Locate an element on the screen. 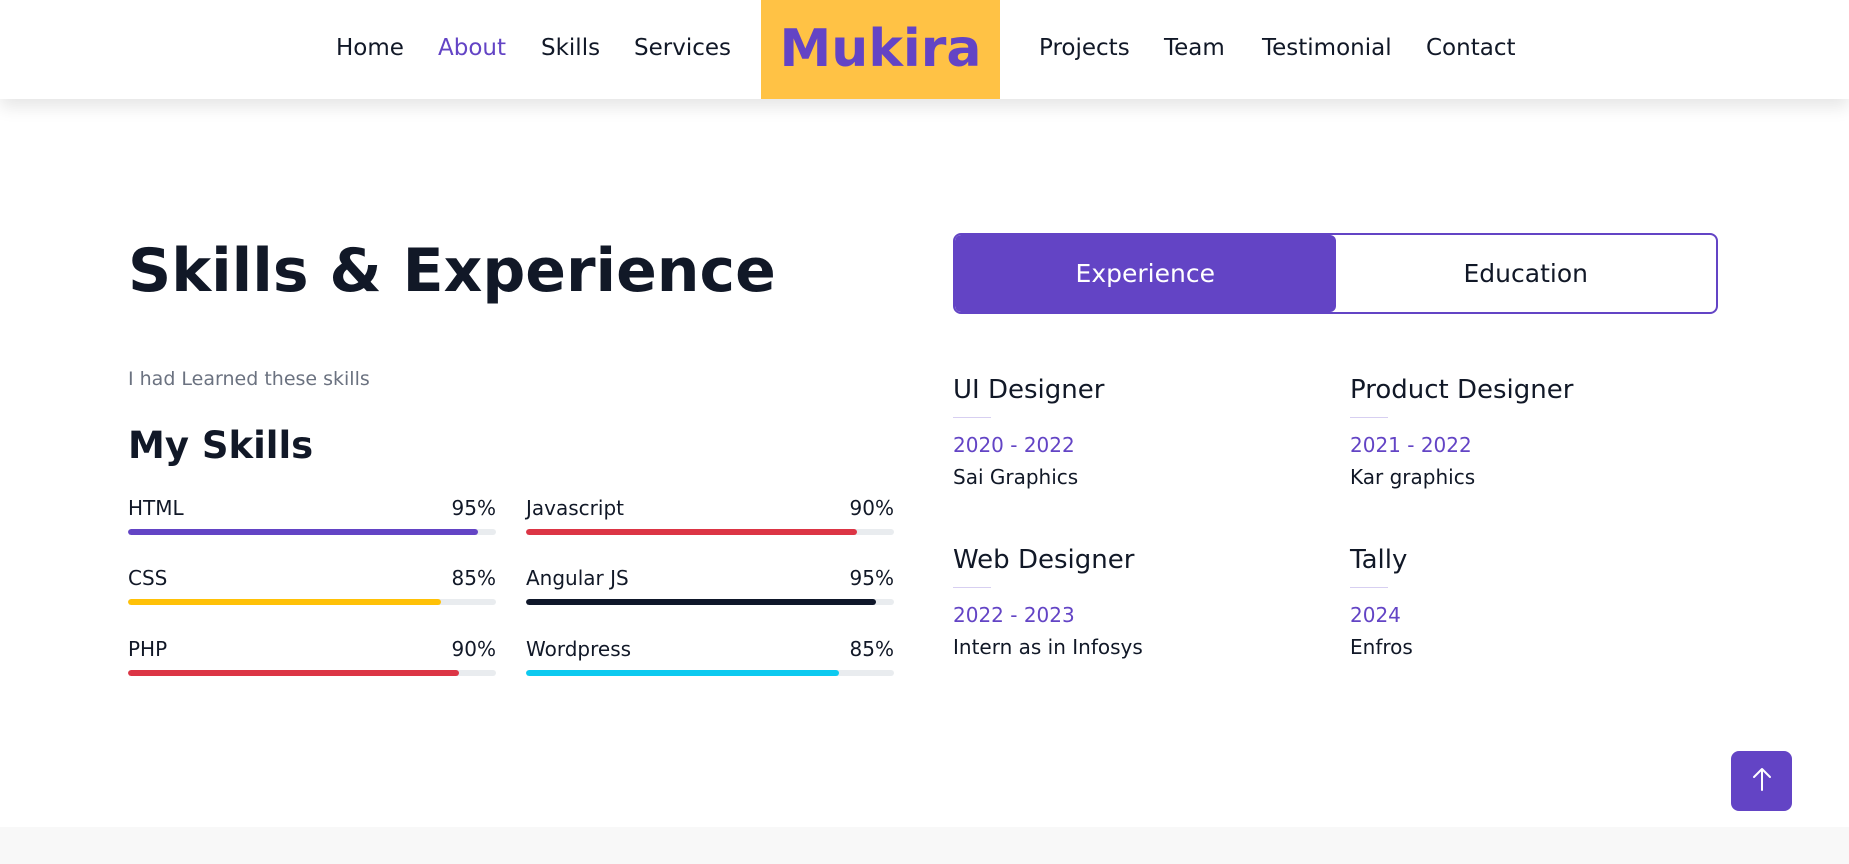 Image resolution: width=1849 pixels, height=864 pixels. skill-item-html: HTML 95% is located at coordinates (312, 515).